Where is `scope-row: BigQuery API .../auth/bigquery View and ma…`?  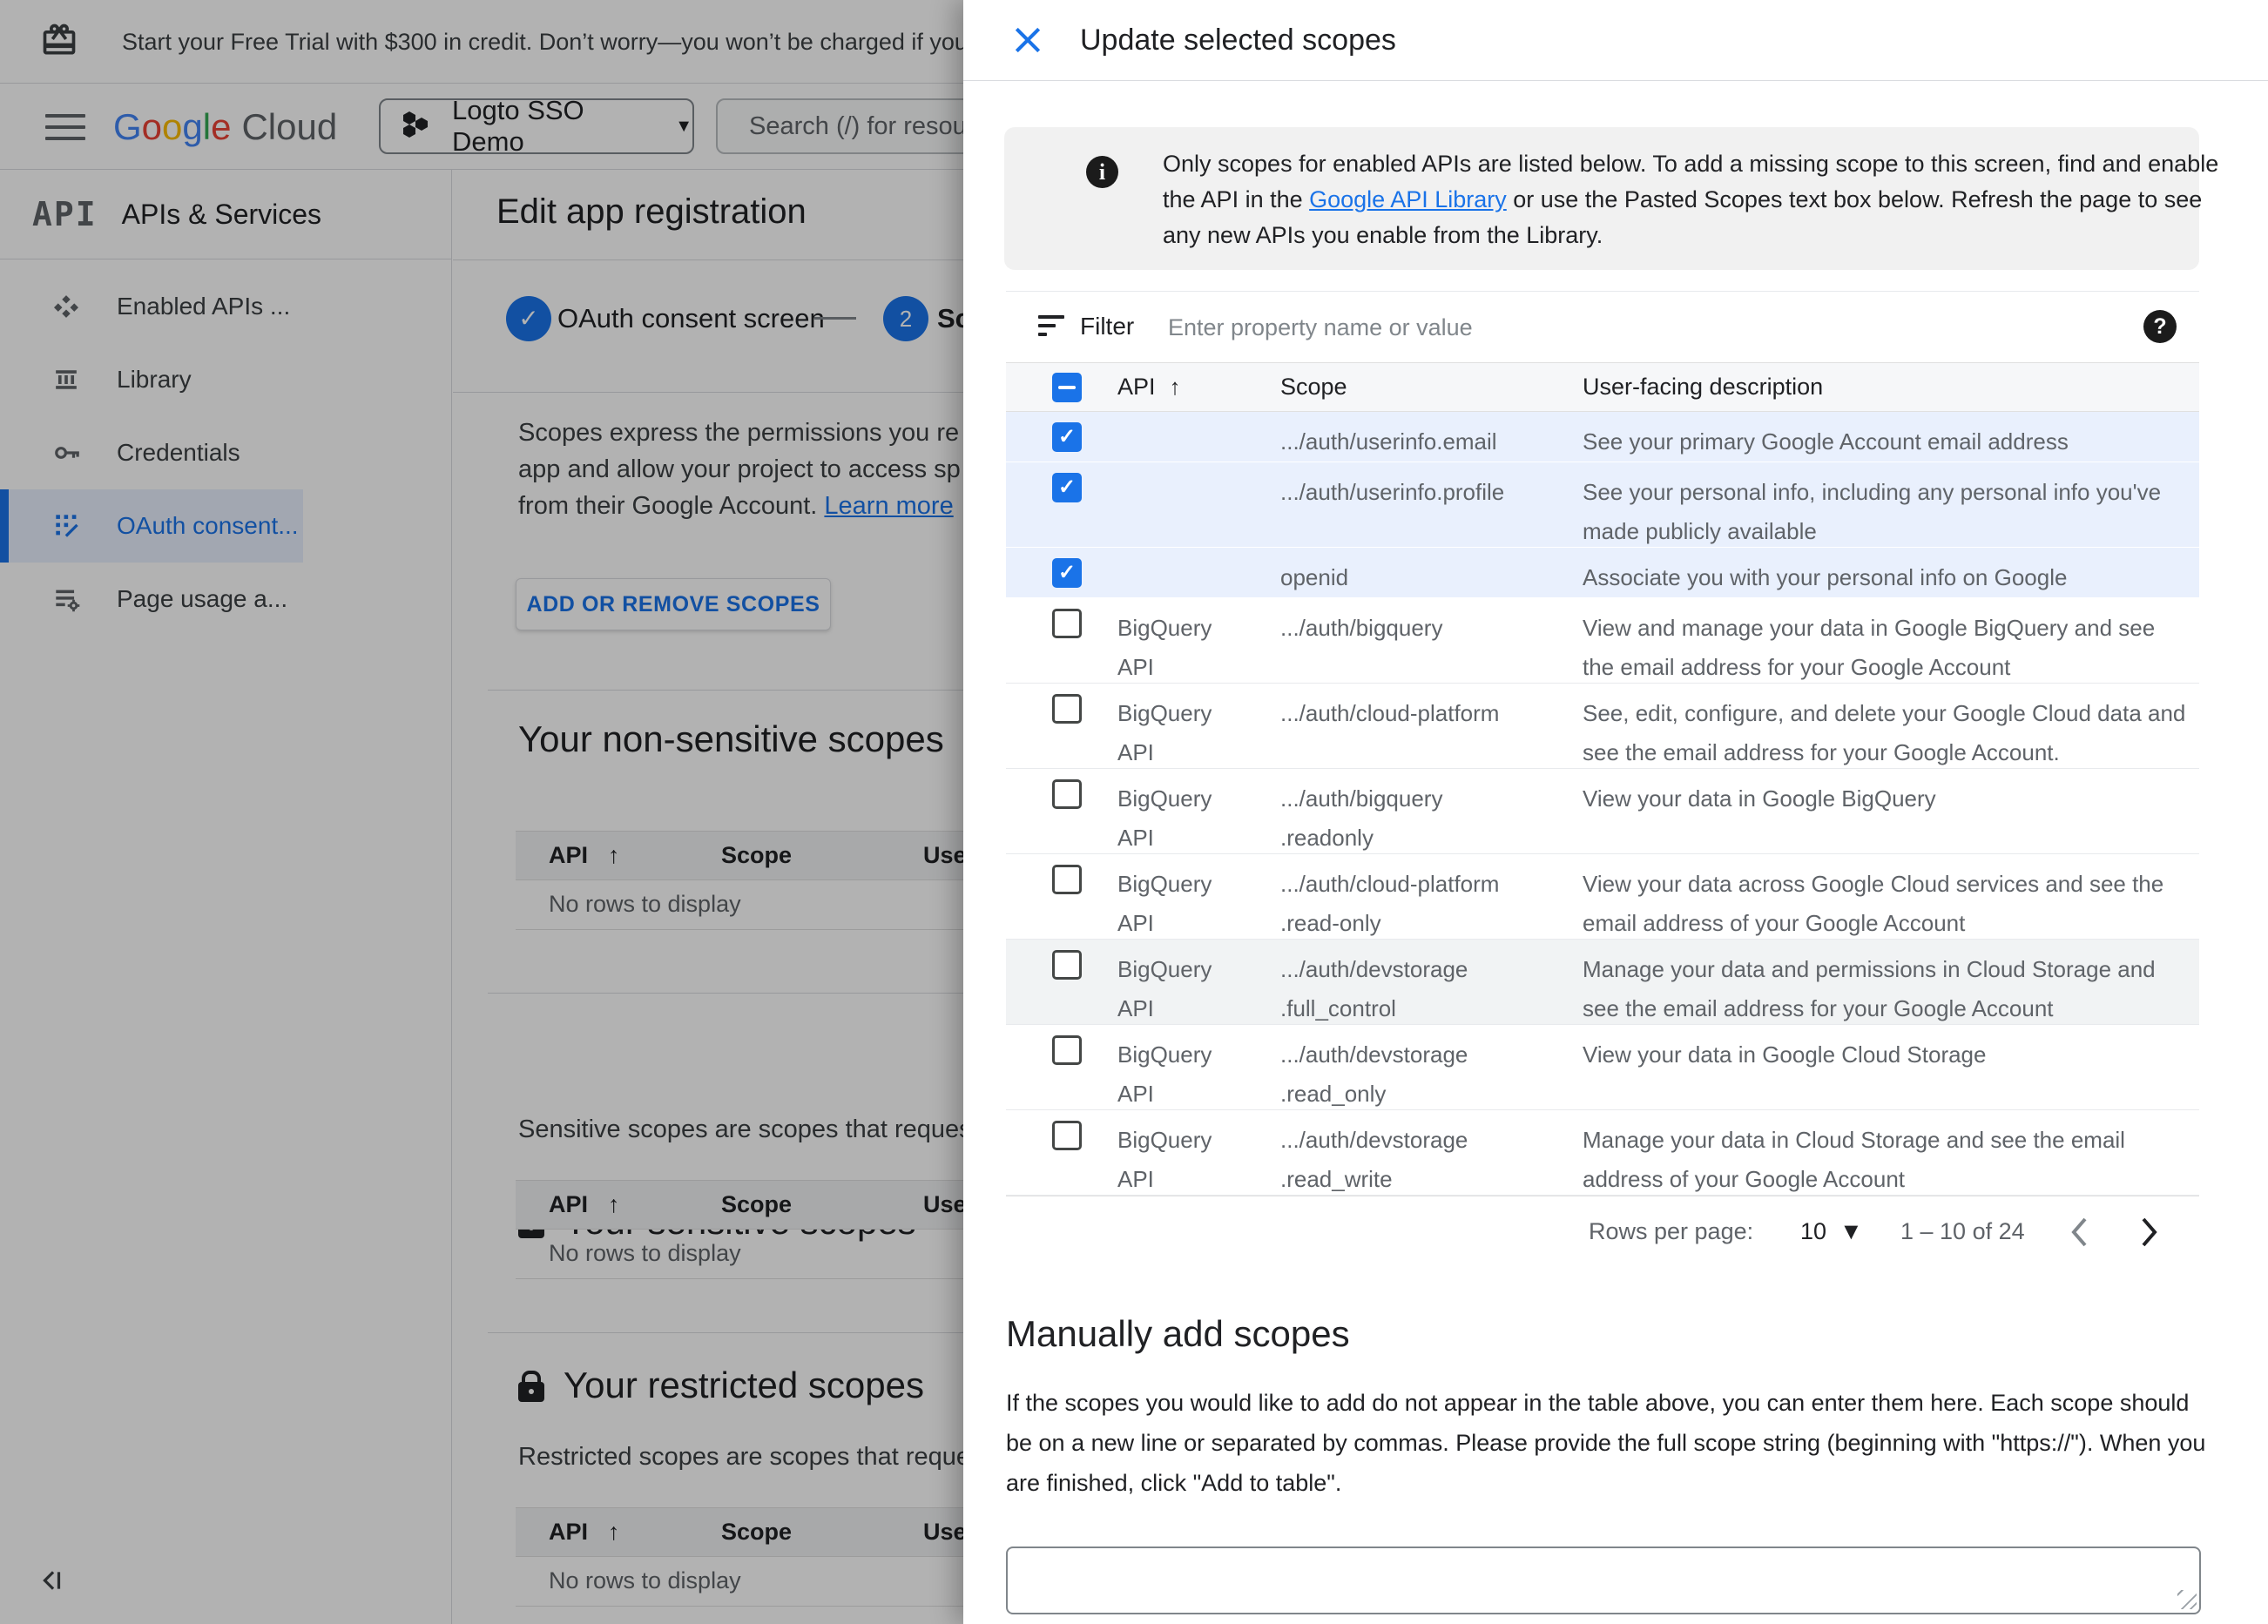 scope-row: BigQuery API .../auth/bigquery View and ma… is located at coordinates (1602, 641).